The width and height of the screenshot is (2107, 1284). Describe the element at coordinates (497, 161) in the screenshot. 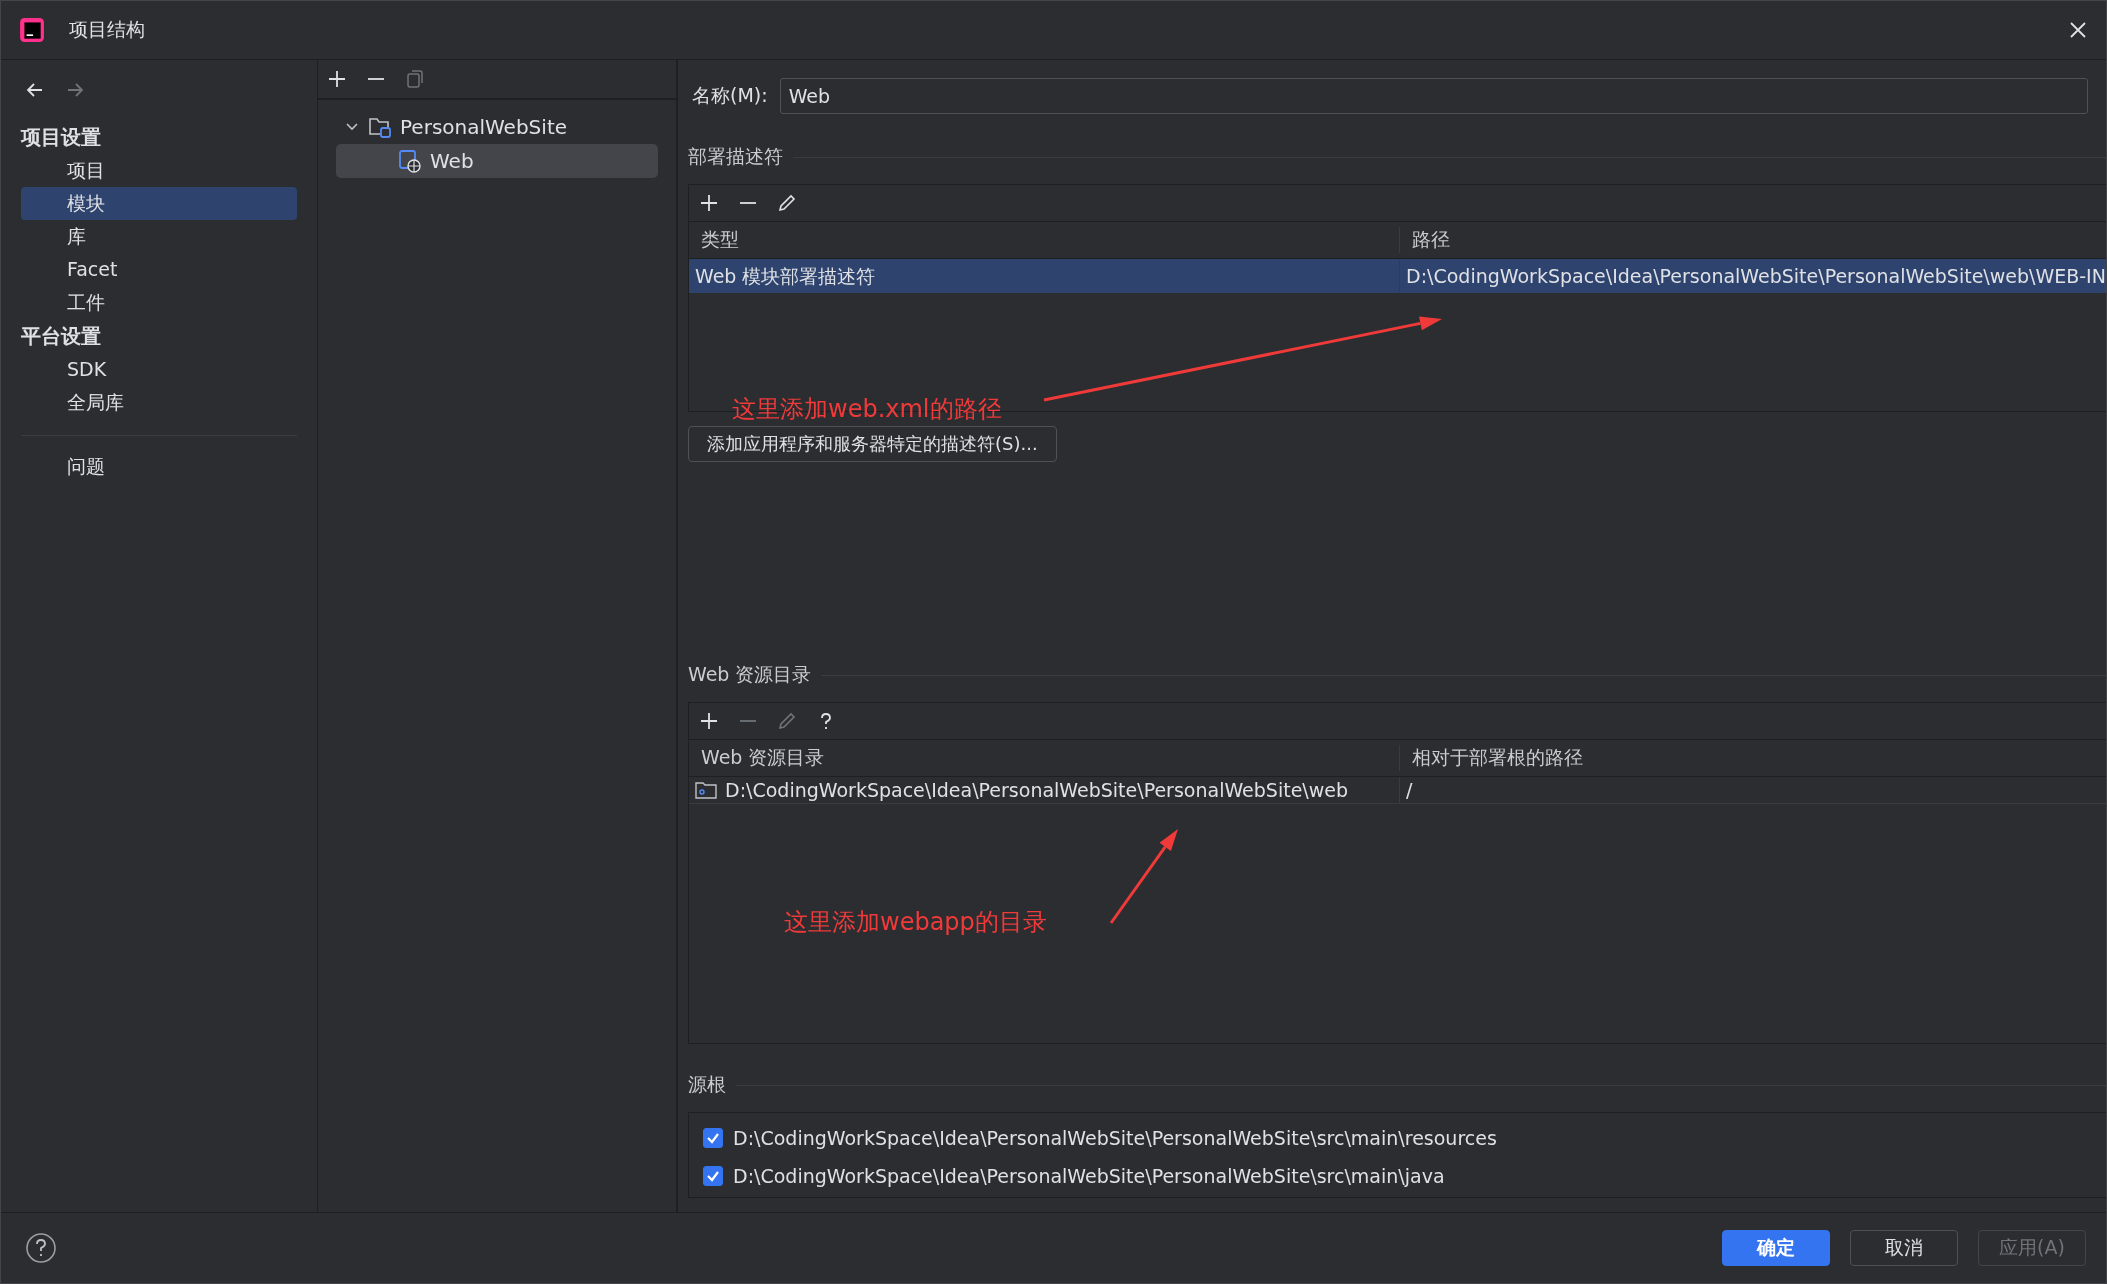

I see `tree-node: Web` at that location.